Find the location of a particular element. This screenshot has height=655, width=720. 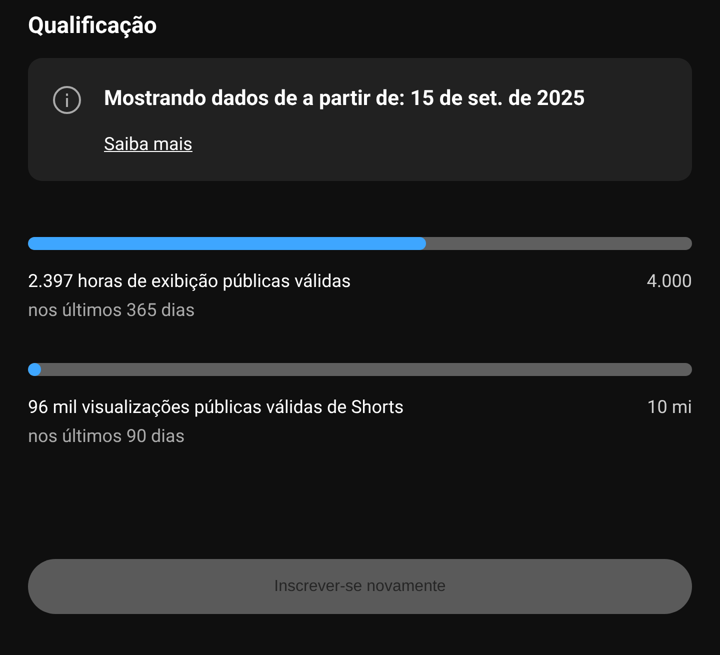

requirement-label: 2.397 horas de exibição públicas válidas is located at coordinates (189, 282).